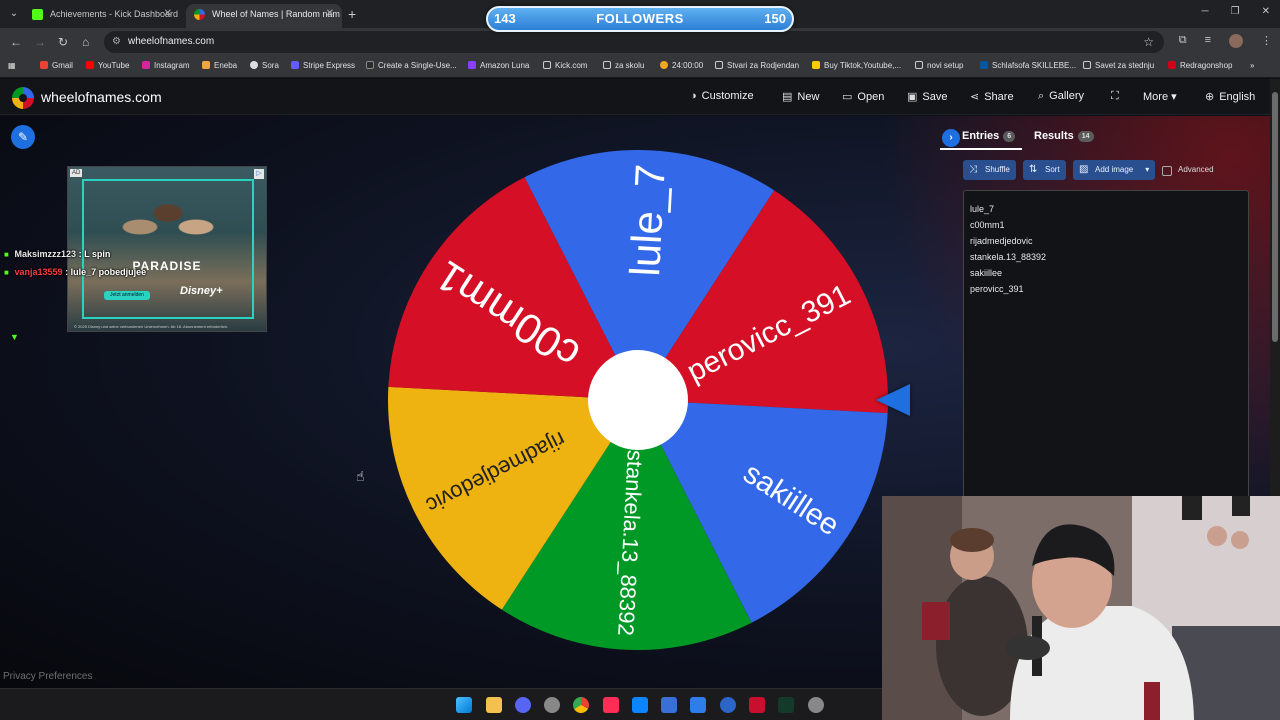  I want to click on window-controls: ─ ❐ ✕, so click(1236, 11).